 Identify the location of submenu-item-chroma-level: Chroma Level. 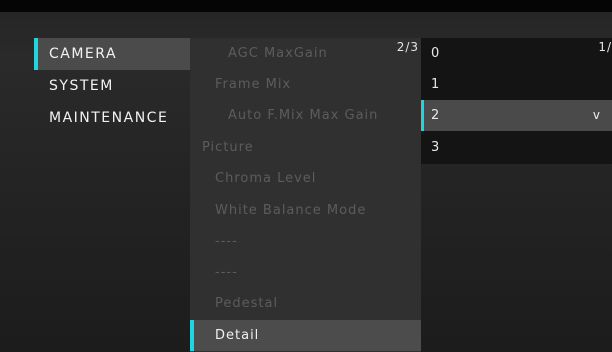
(305, 178).